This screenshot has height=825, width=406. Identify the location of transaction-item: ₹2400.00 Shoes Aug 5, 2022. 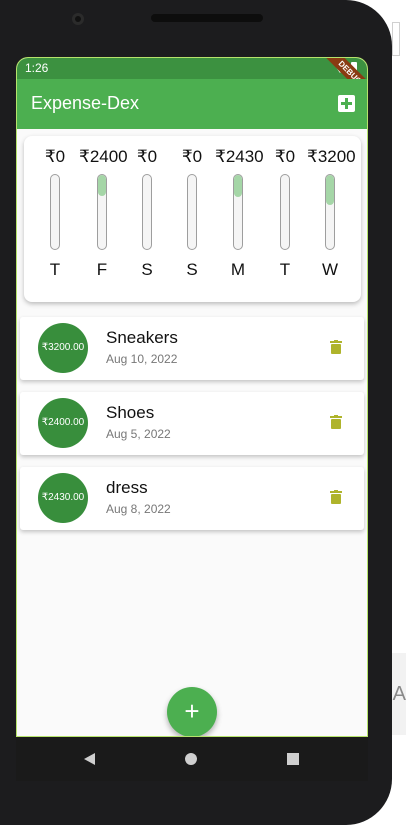
(192, 423).